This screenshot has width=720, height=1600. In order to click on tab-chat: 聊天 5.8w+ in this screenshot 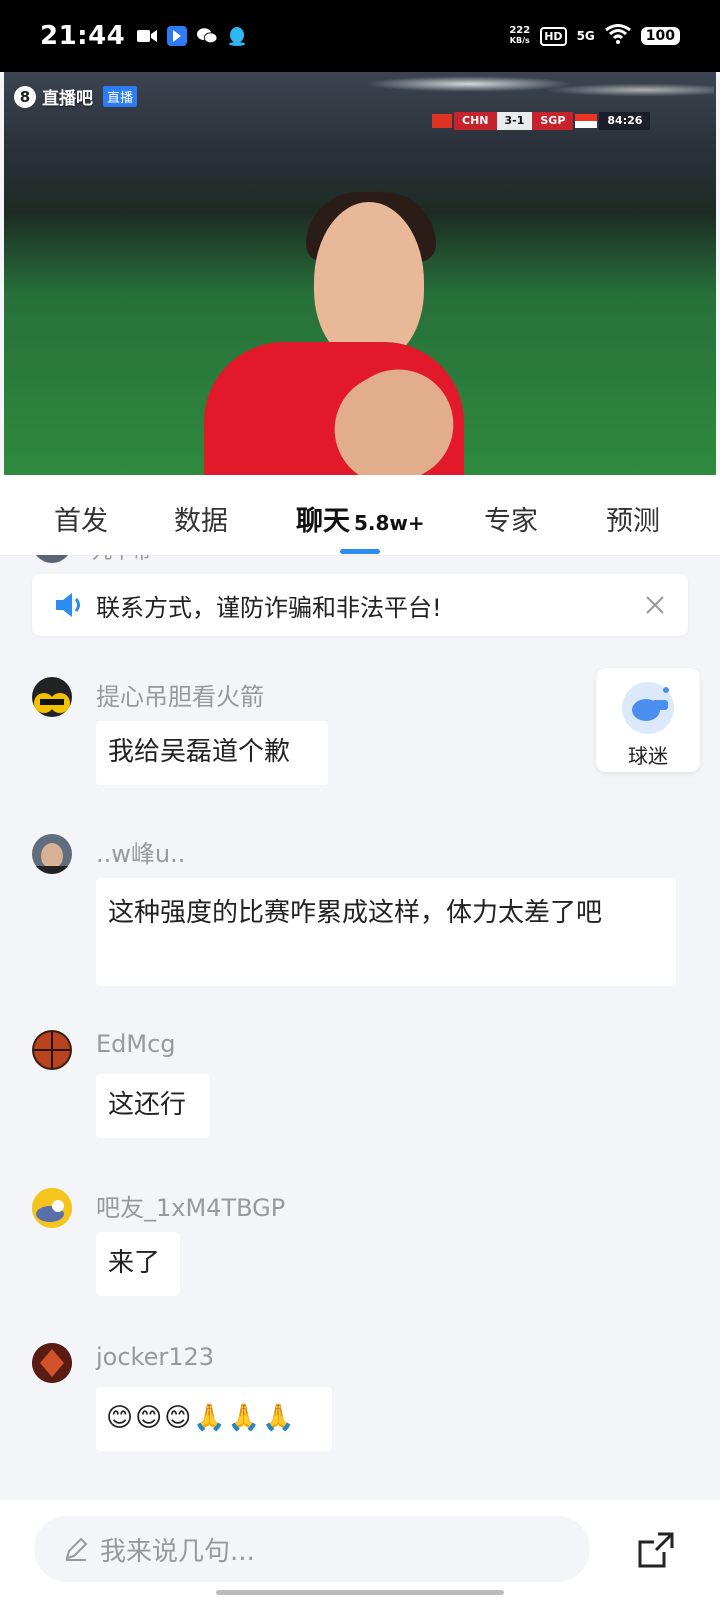, I will do `click(360, 518)`.